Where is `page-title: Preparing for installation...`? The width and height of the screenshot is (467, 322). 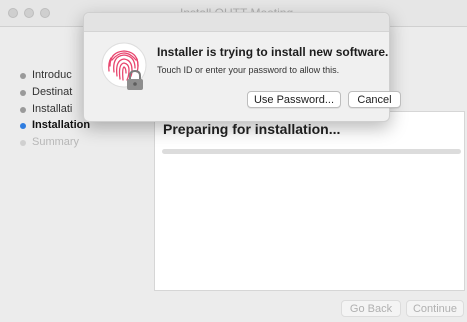
page-title: Preparing for installation... is located at coordinates (252, 129).